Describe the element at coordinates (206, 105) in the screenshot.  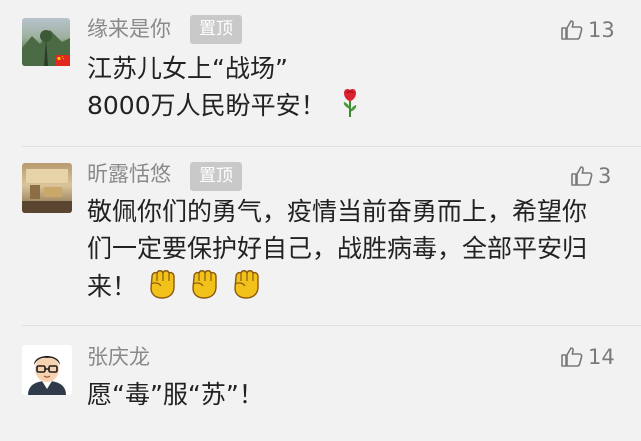
I see `comment-line: 8000万人民盼平安！` at that location.